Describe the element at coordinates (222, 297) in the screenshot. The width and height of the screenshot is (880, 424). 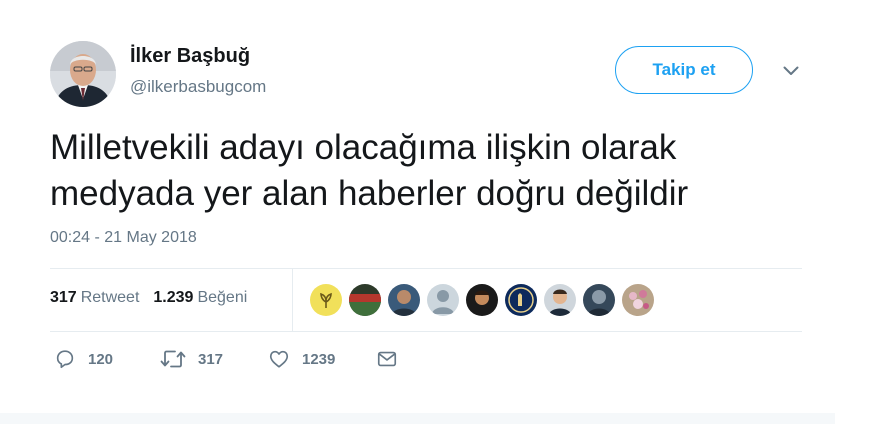
I see `like-stat-label: Beğeni` at that location.